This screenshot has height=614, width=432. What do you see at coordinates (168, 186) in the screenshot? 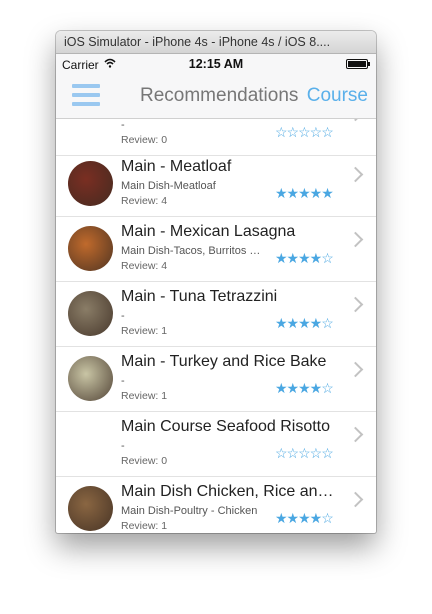
I see `recipe-subtitle: Main Dish-Meatloaf` at bounding box center [168, 186].